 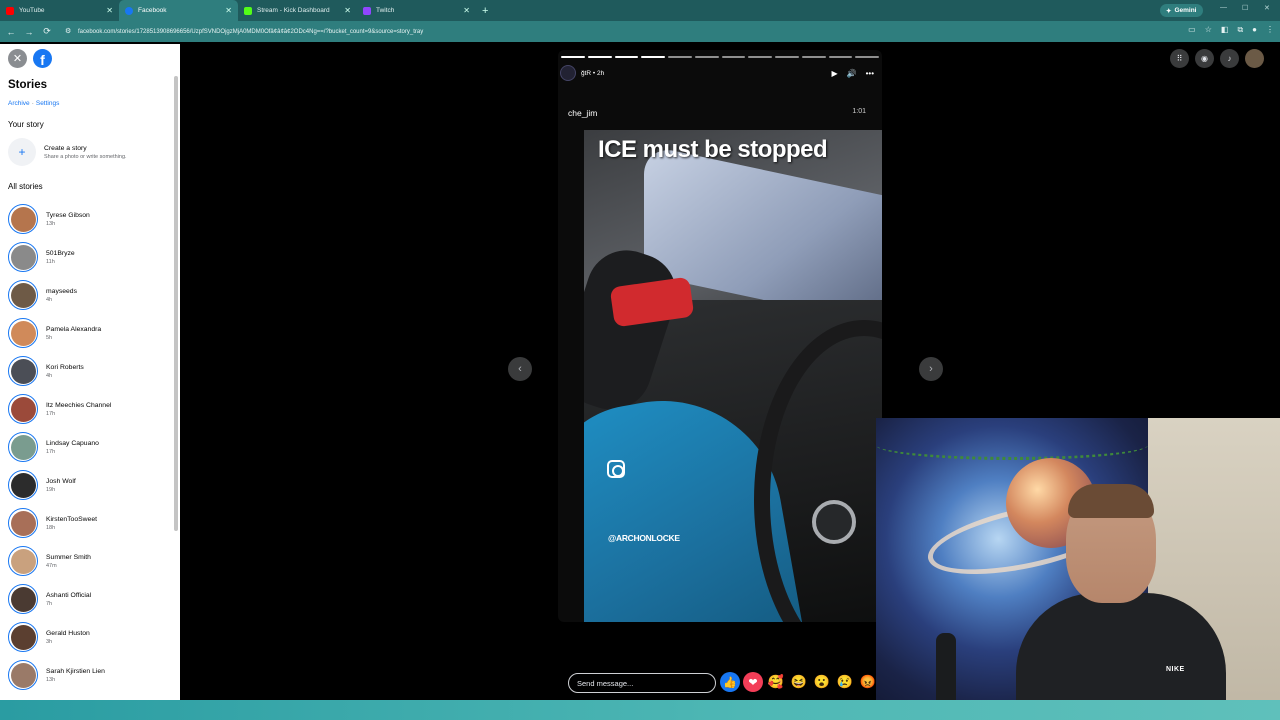 What do you see at coordinates (852, 73) in the screenshot?
I see `volume-icon: 🔊` at bounding box center [852, 73].